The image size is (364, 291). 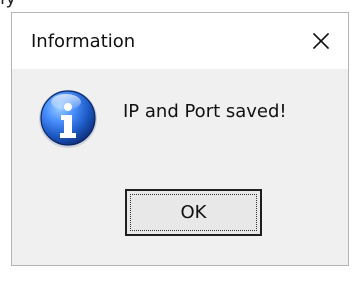 I want to click on ok-focus-rectangle: OK, so click(x=193, y=212).